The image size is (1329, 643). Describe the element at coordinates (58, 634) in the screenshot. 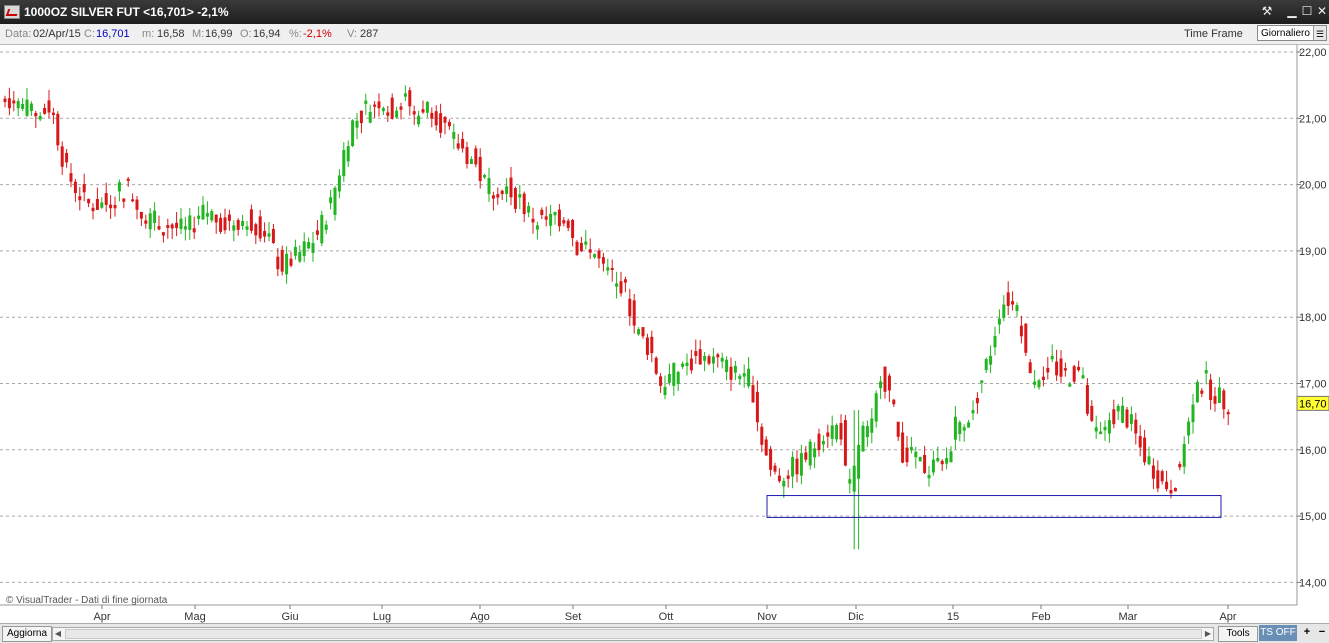

I see `scroll-left-icon: ◀` at that location.